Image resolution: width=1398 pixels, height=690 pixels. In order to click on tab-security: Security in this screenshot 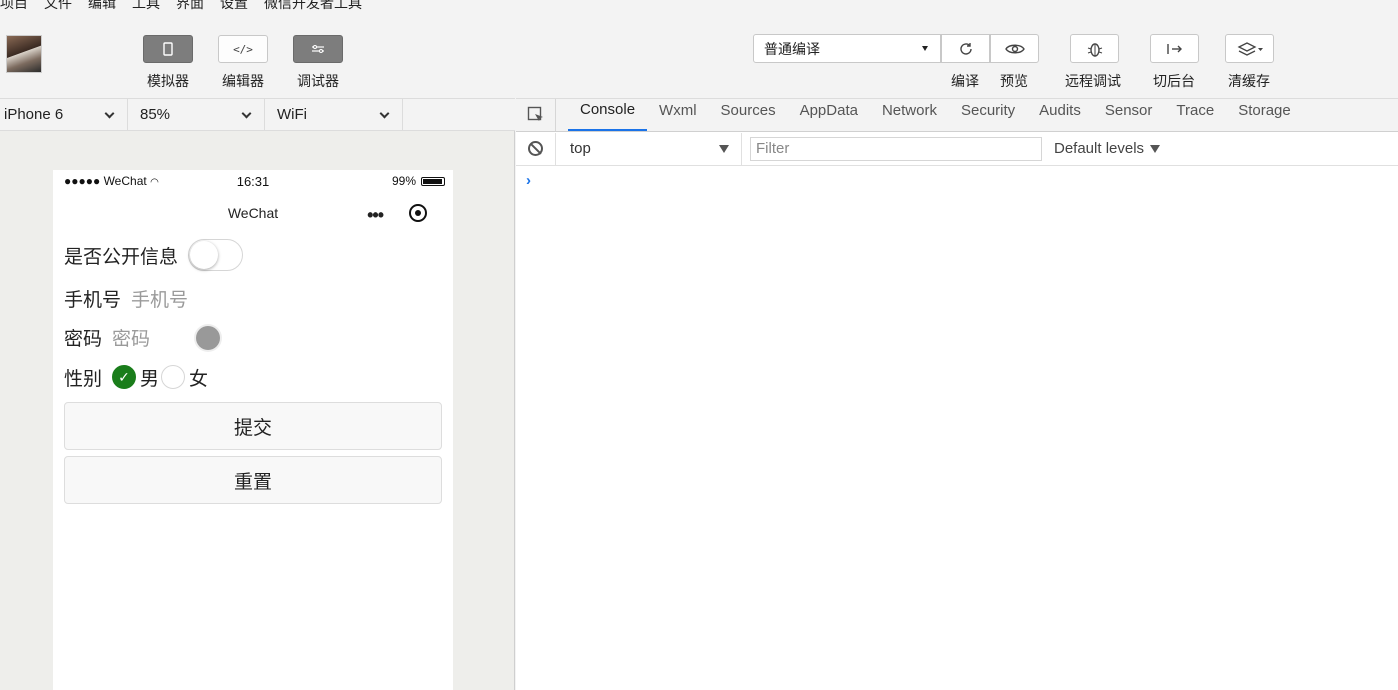, I will do `click(988, 114)`.